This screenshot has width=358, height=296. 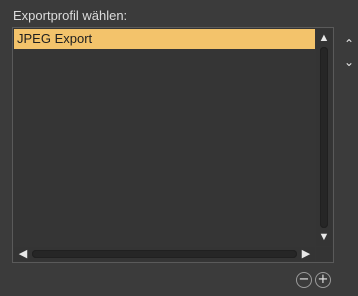 I want to click on horizontal-scroll-thumb, so click(x=164, y=254).